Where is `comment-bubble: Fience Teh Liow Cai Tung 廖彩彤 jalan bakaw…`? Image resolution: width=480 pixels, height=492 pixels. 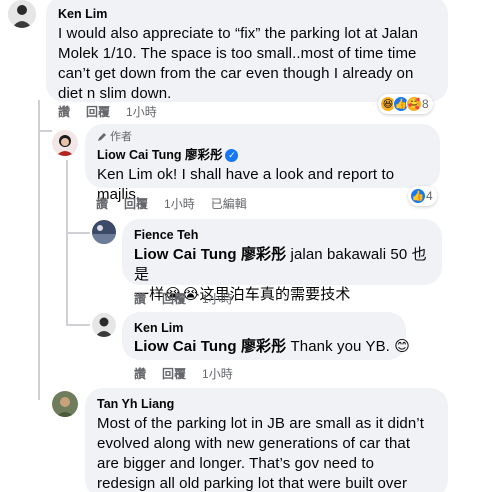 comment-bubble: Fience Teh Liow Cai Tung 廖彩彤 jalan bakaw… is located at coordinates (282, 261).